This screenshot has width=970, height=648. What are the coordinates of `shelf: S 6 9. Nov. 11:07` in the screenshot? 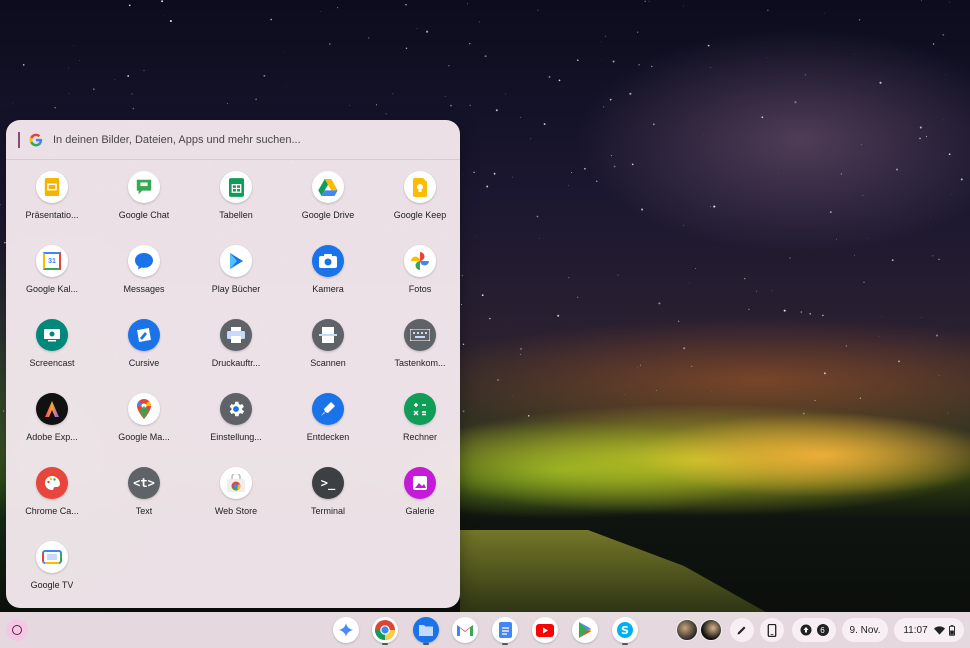 It's located at (485, 630).